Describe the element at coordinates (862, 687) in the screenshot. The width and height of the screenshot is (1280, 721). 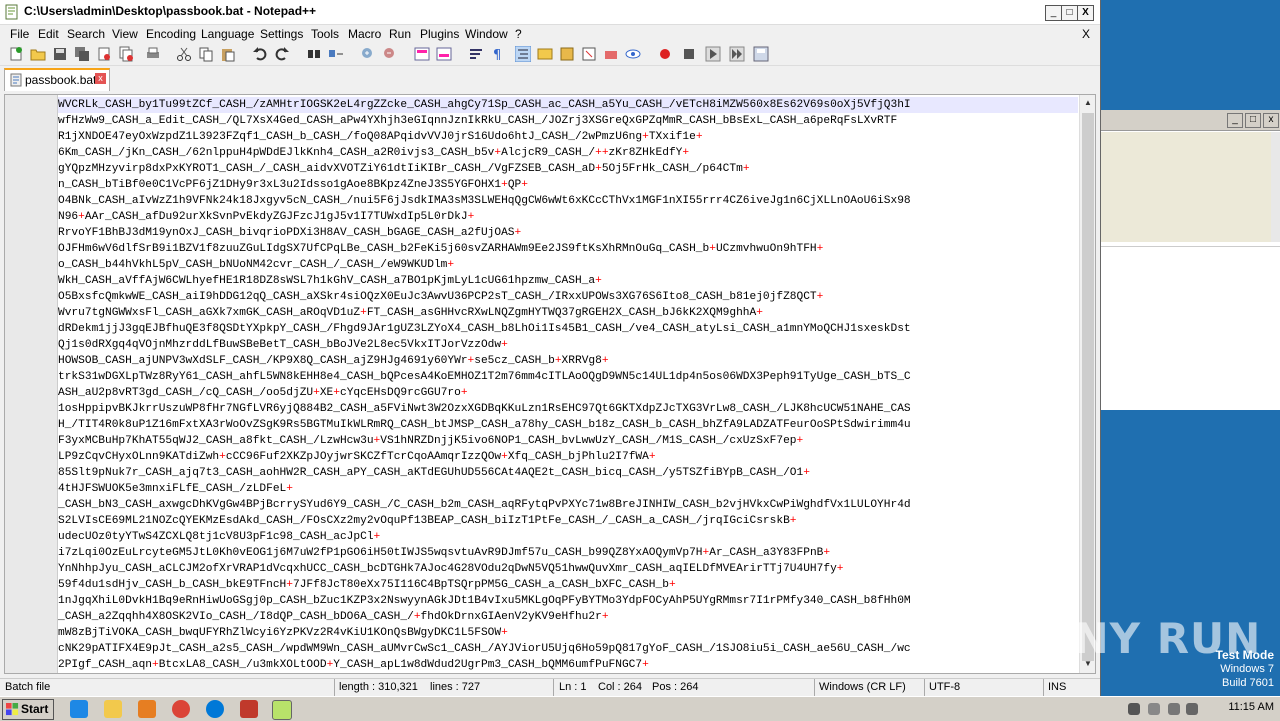
I see `line-ending: Windows (CR LF)` at that location.